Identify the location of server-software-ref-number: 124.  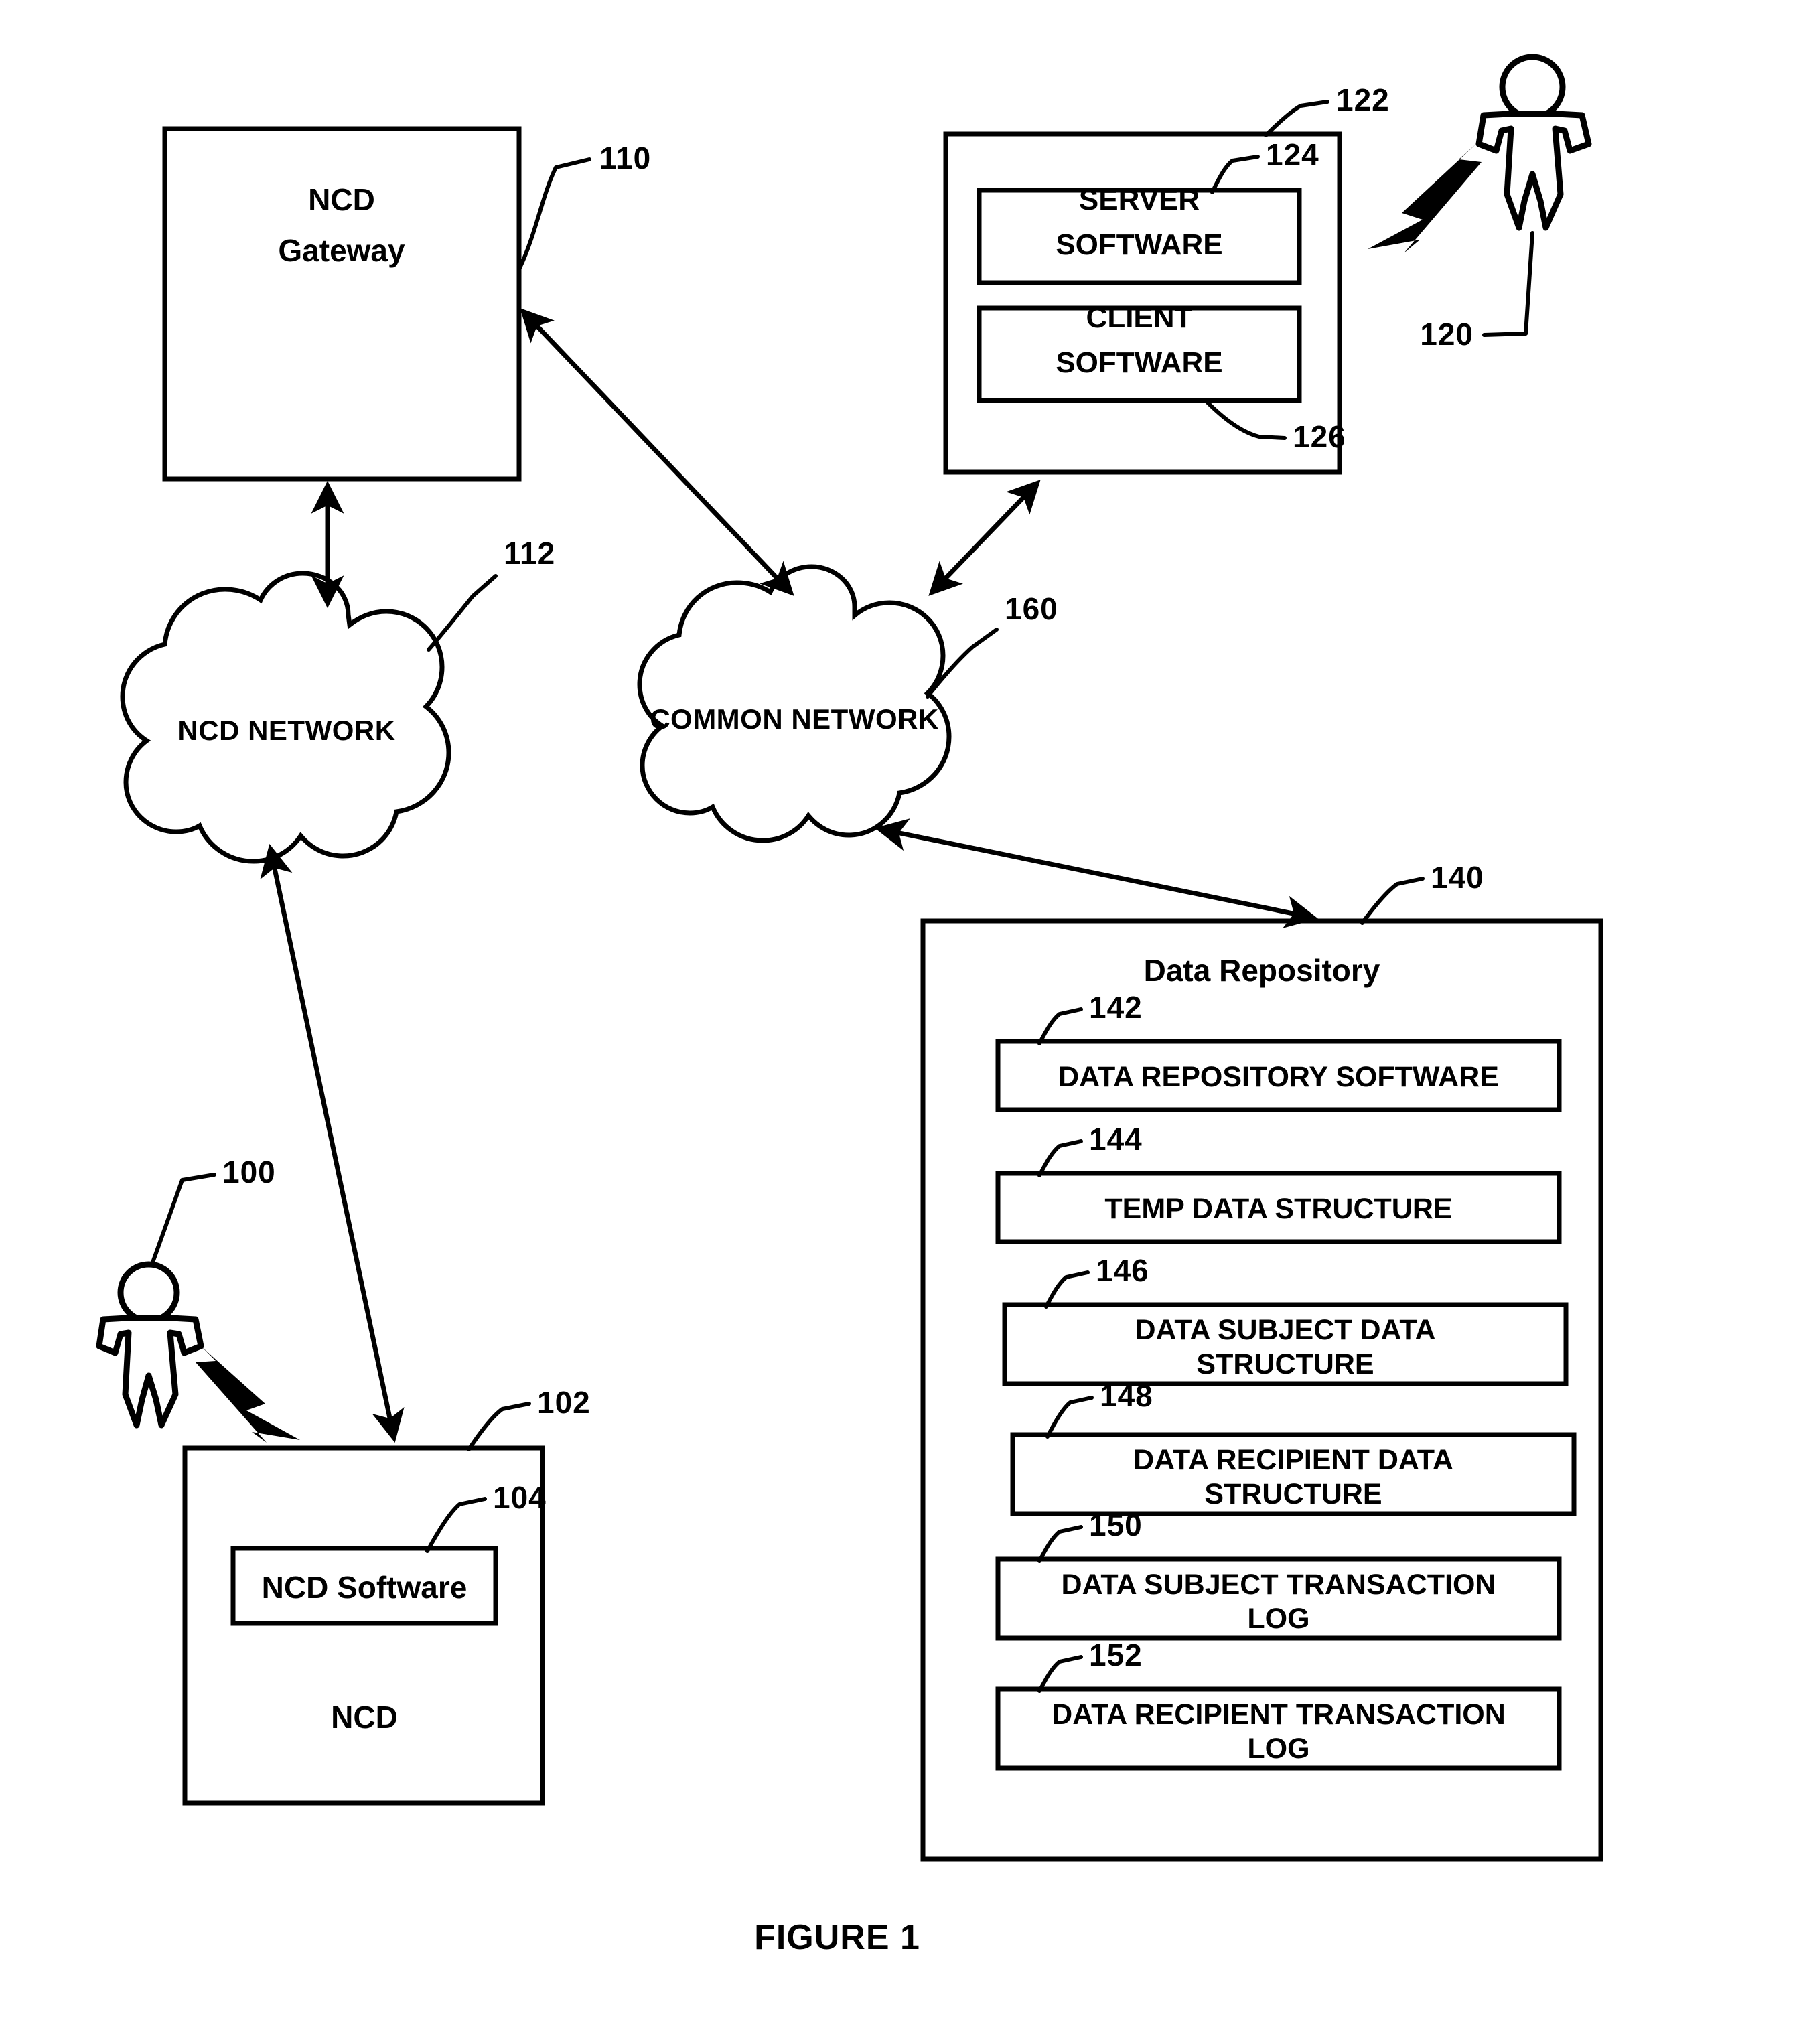
(1292, 154).